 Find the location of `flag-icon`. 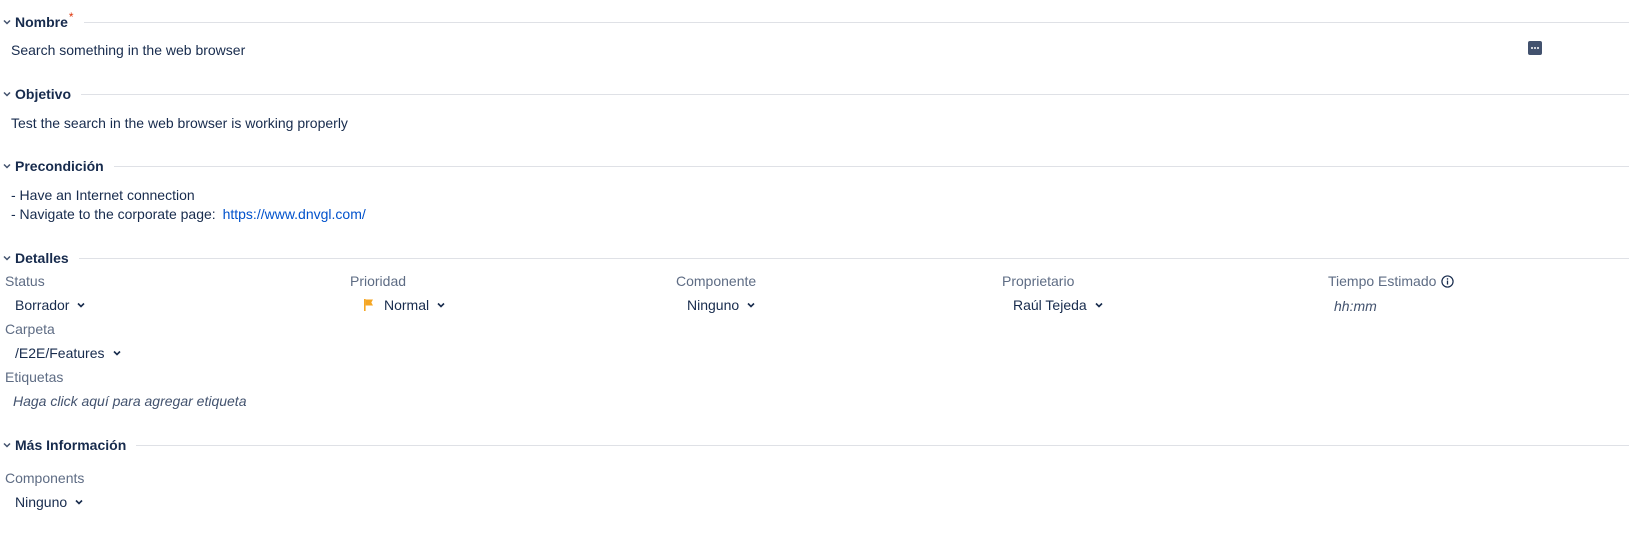

flag-icon is located at coordinates (369, 305).